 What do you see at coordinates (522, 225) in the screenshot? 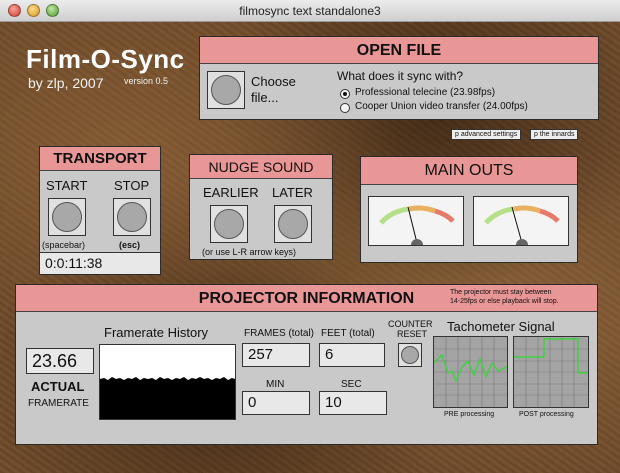
I see `right-meter-dial` at bounding box center [522, 225].